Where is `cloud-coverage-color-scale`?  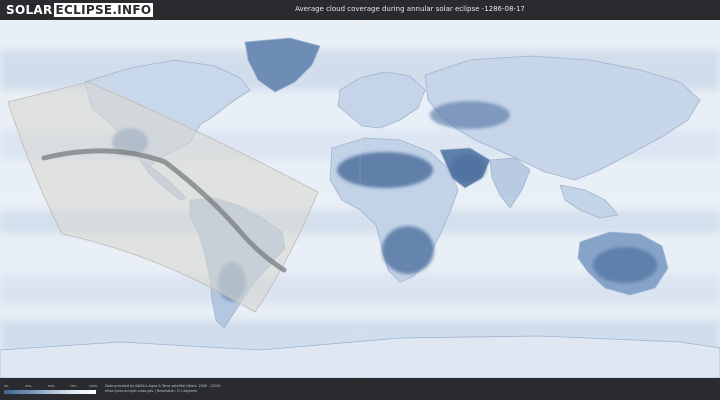
cloud-coverage-color-scale is located at coordinates (50, 392).